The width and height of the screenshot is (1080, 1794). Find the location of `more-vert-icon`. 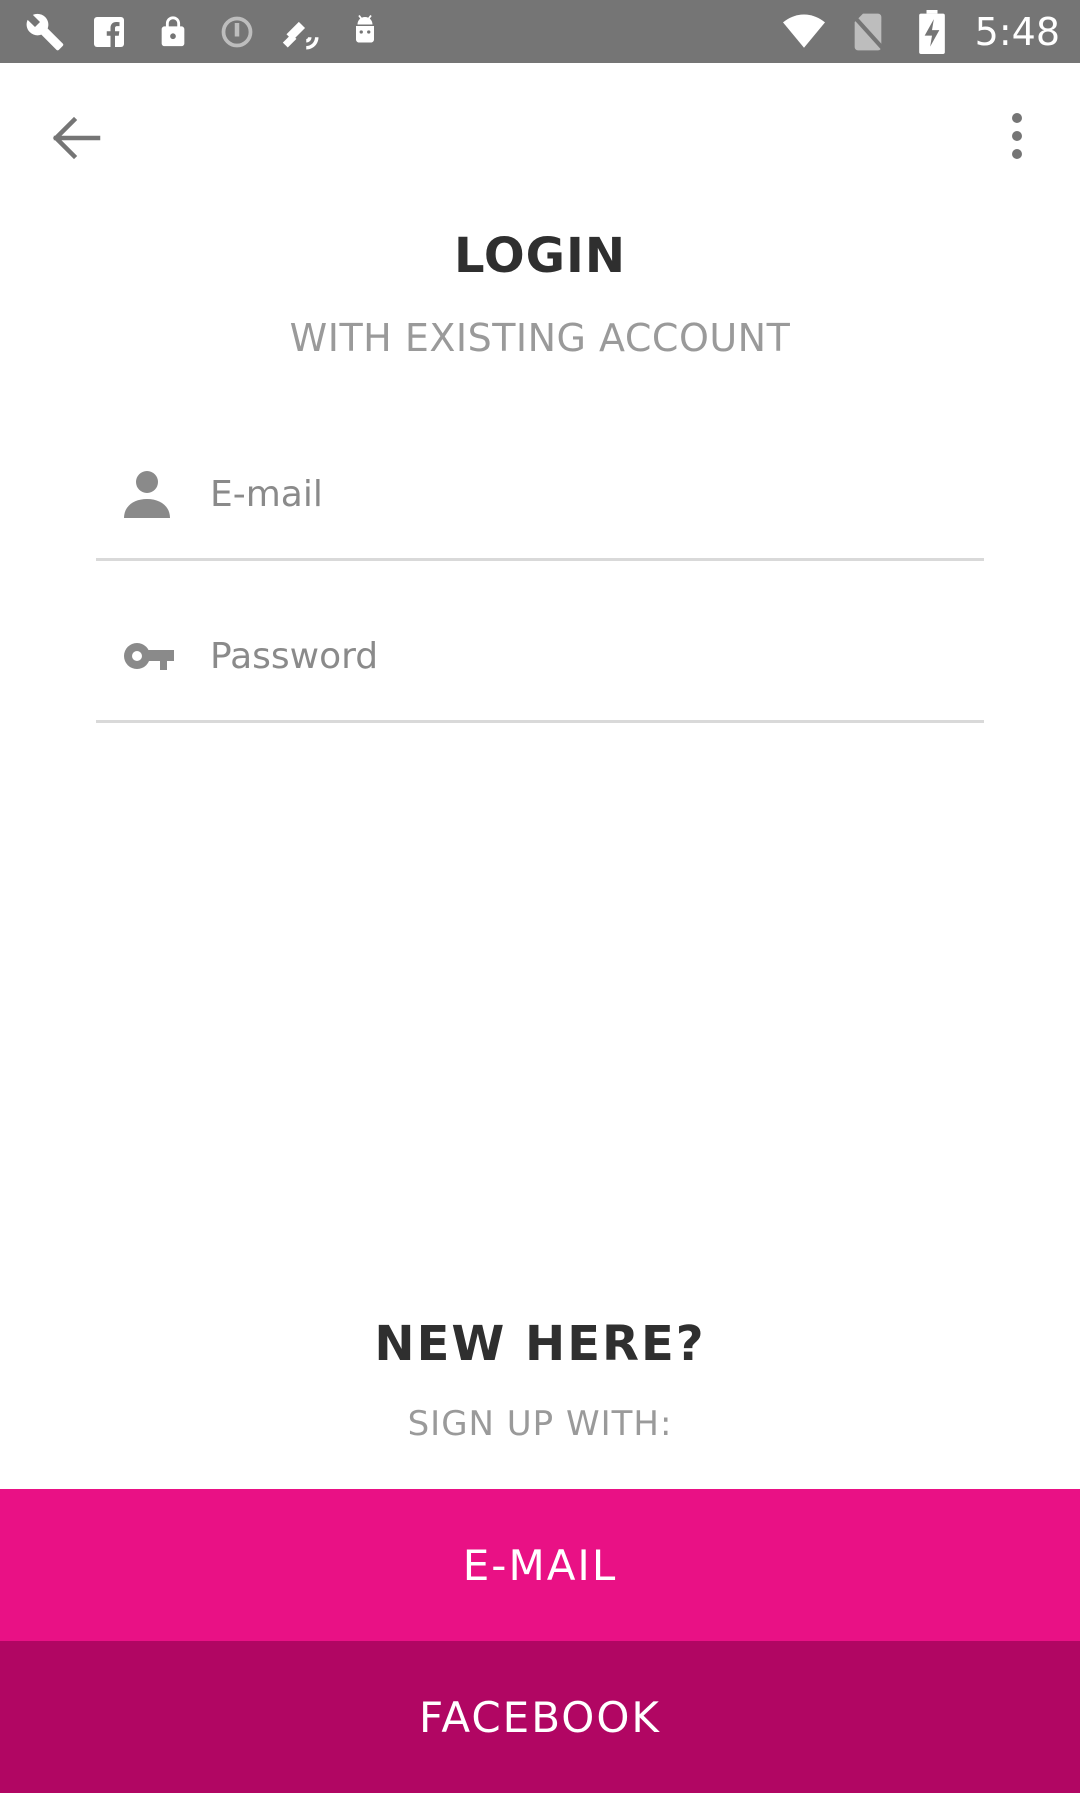

more-vert-icon is located at coordinates (1017, 136).